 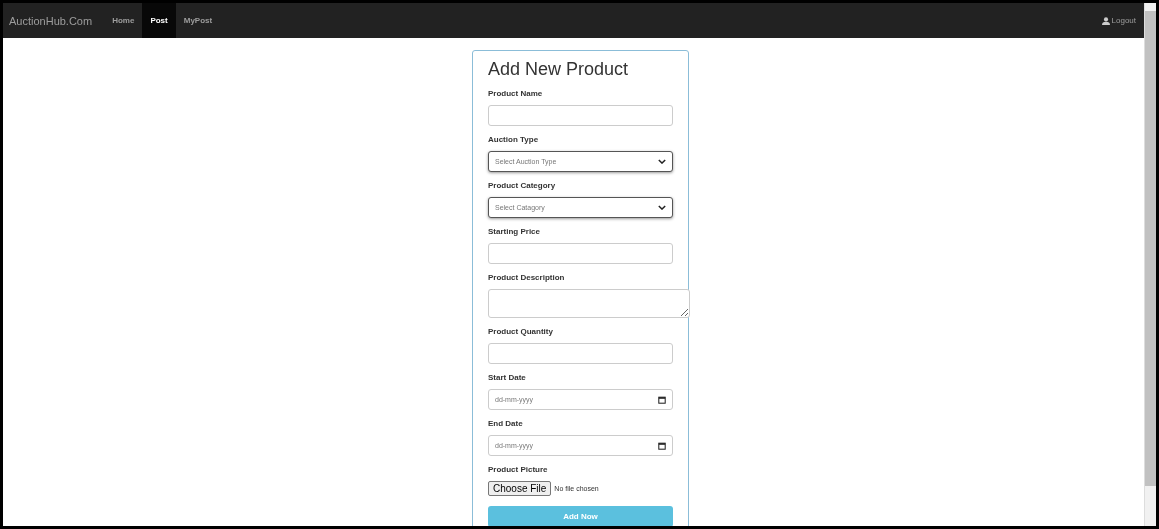 I want to click on field-label: Product Category, so click(x=522, y=185).